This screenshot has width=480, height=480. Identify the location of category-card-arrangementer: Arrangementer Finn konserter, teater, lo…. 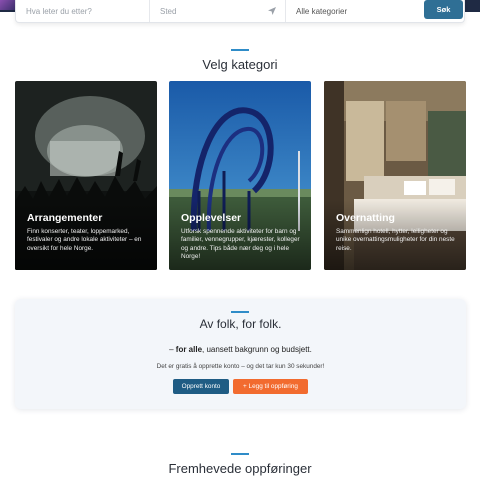
(86, 175).